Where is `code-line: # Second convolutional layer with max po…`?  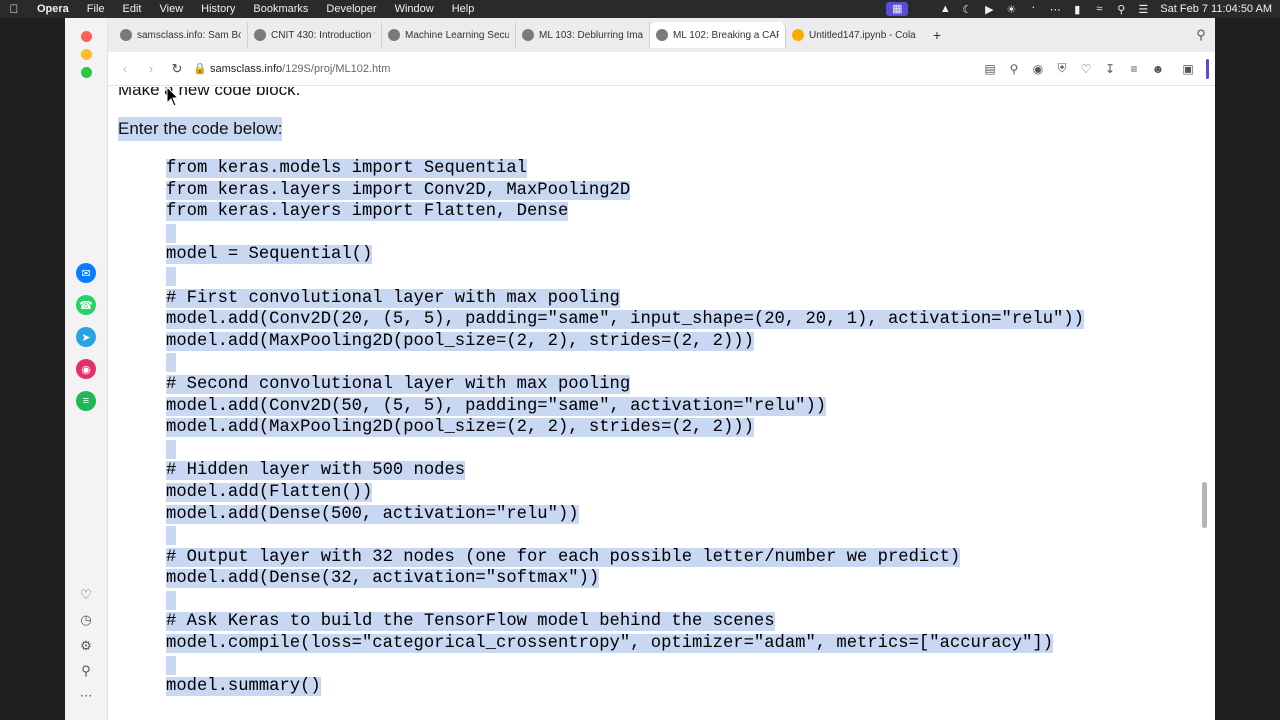
code-line: # Second convolutional layer with max po… is located at coordinates (625, 385).